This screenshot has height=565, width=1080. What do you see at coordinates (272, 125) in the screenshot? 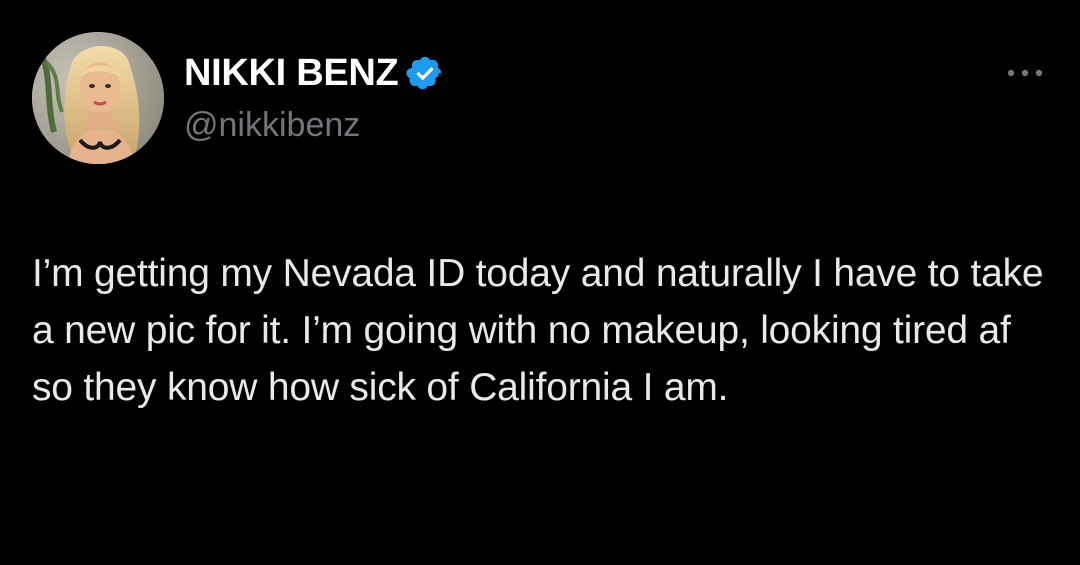
I see `handle: @nikkibenz` at bounding box center [272, 125].